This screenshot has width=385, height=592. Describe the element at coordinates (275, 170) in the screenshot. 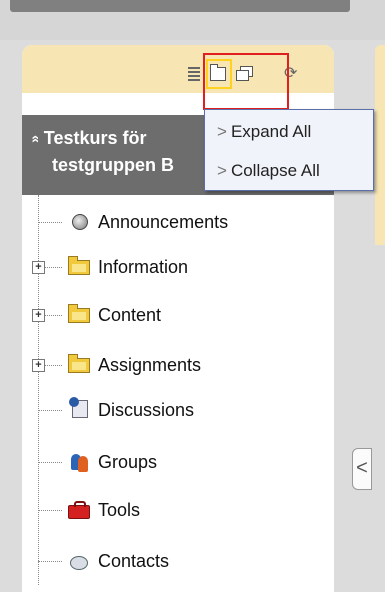

I see `collapse-all-label: Collapse All` at that location.